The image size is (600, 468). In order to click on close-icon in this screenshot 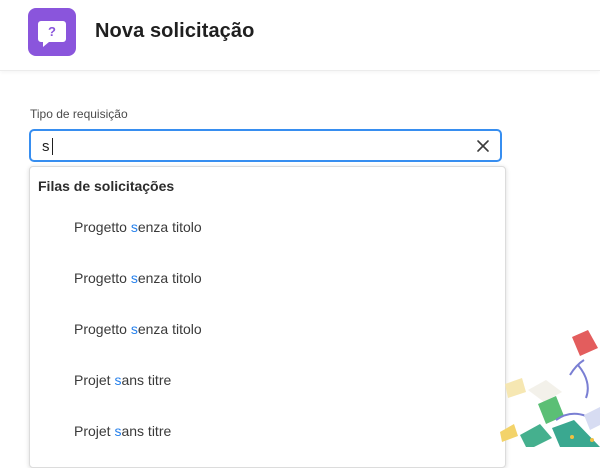, I will do `click(483, 146)`.